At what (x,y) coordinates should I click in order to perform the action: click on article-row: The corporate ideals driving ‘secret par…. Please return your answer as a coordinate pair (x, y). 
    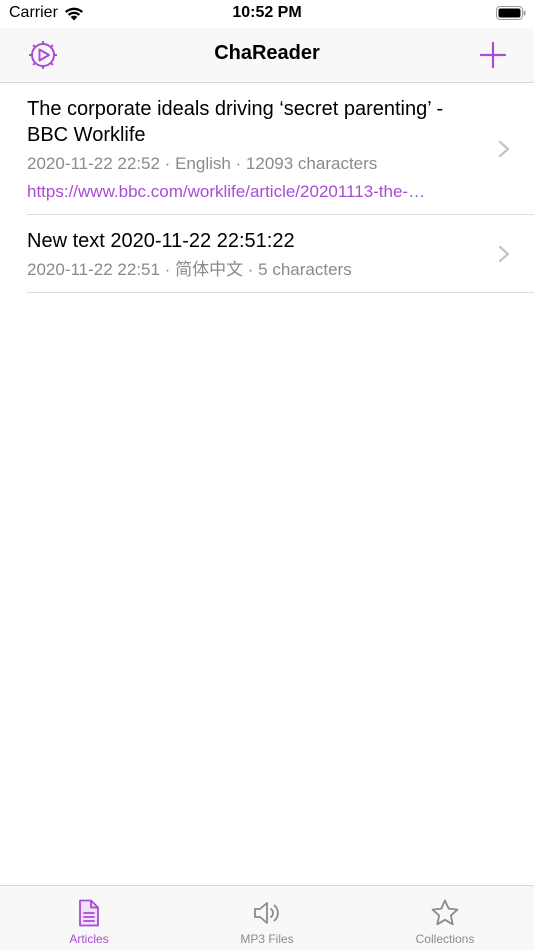
    Looking at the image, I should click on (267, 149).